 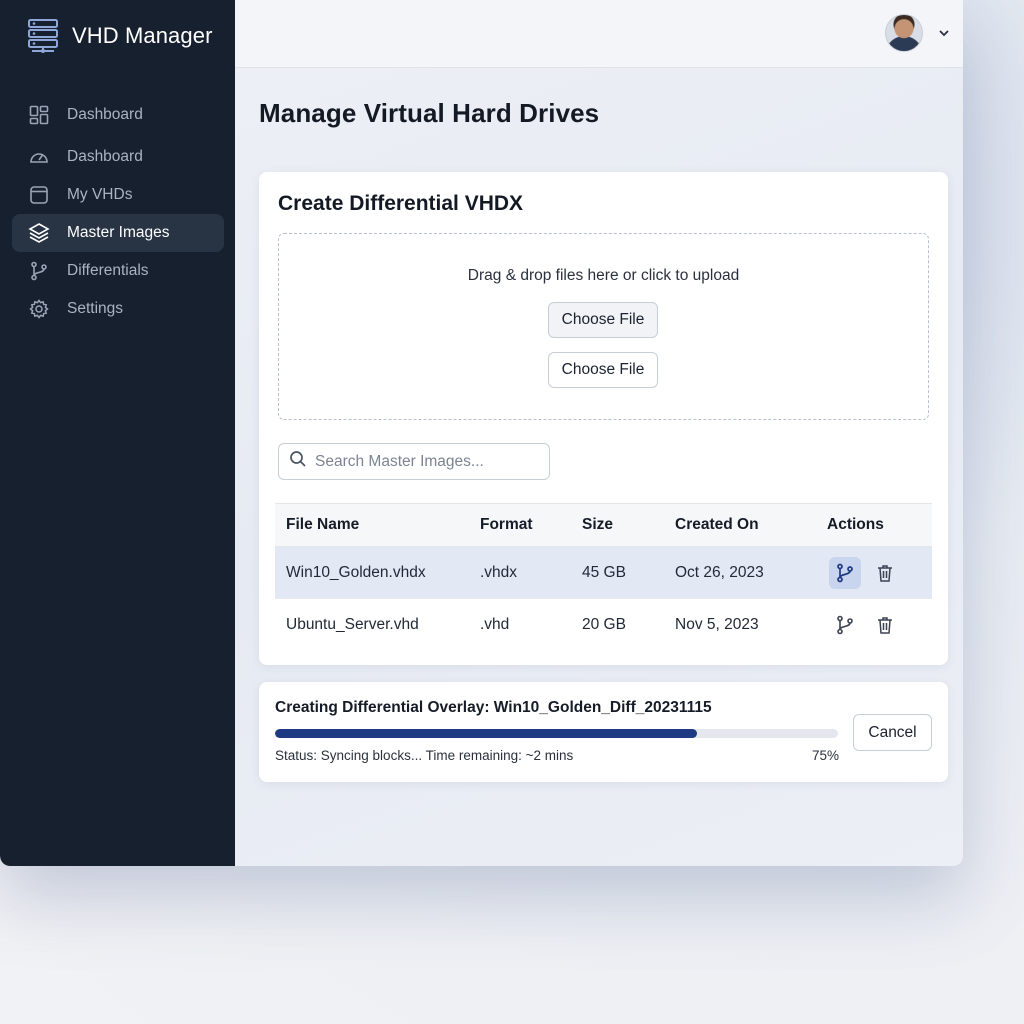 I want to click on sidebar-item-label: Master Images, so click(x=118, y=232).